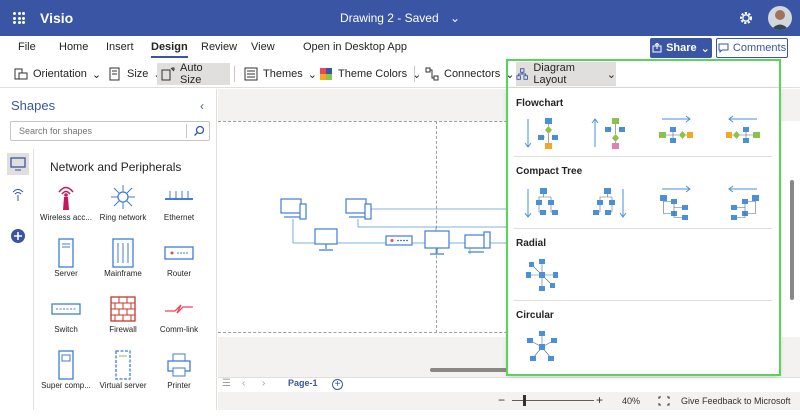 The height and width of the screenshot is (416, 800). Describe the element at coordinates (743, 203) in the screenshot. I see `layout-compact-tree-left-down` at that location.